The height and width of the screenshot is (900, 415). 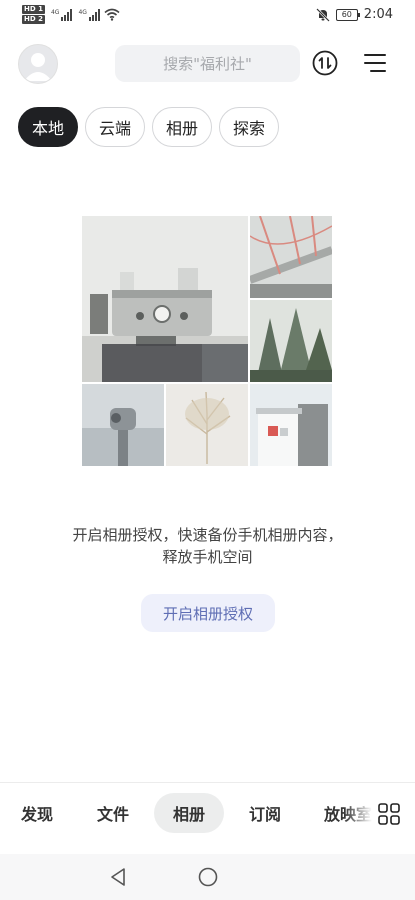 I want to click on home-circle-icon, so click(x=208, y=877).